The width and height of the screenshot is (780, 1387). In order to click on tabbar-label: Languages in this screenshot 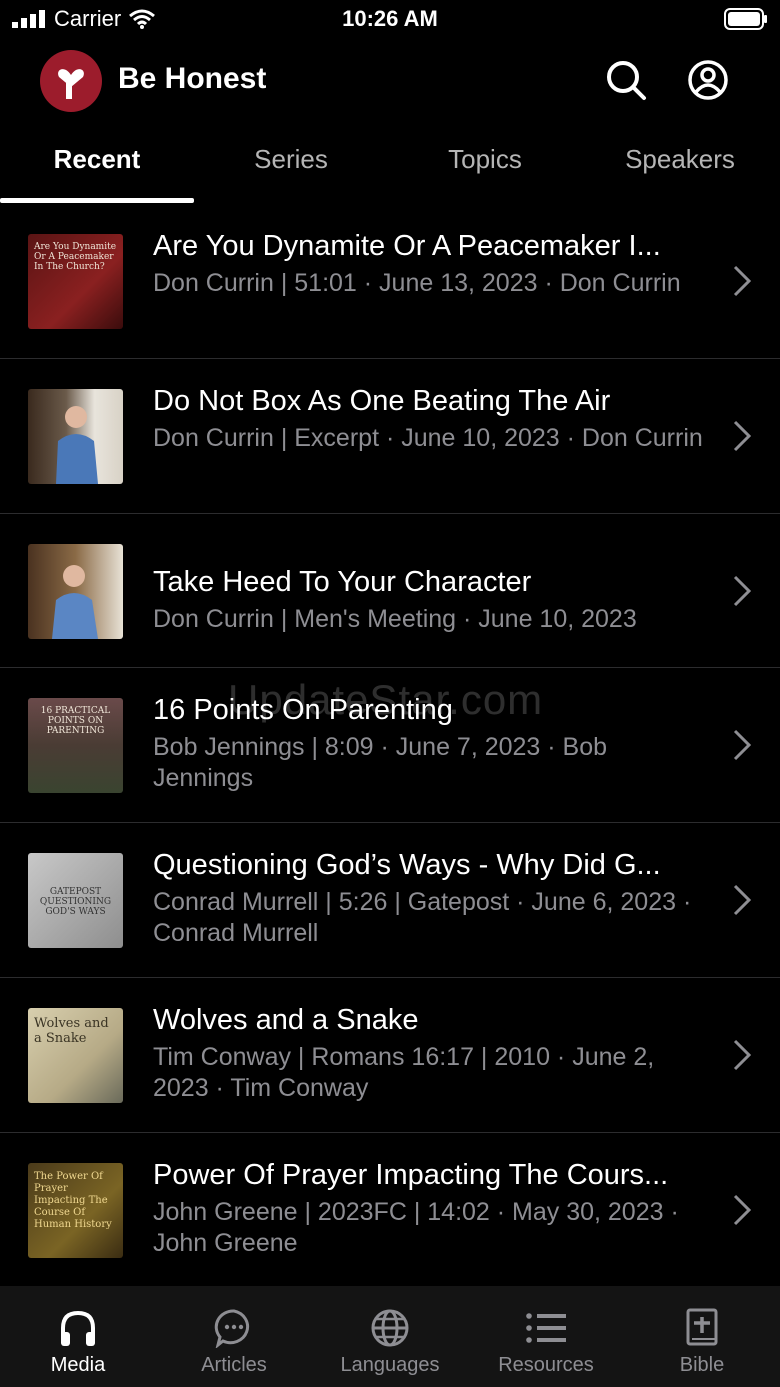, I will do `click(390, 1365)`.